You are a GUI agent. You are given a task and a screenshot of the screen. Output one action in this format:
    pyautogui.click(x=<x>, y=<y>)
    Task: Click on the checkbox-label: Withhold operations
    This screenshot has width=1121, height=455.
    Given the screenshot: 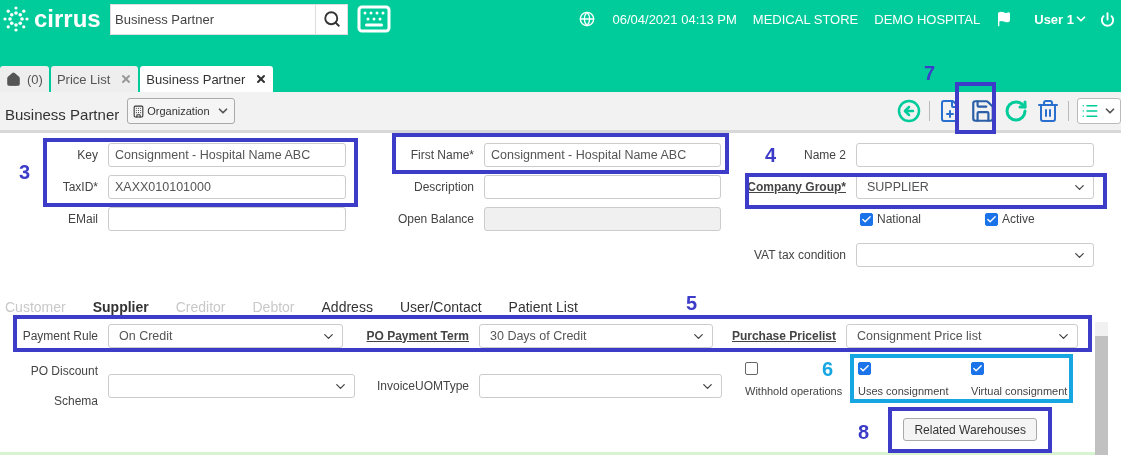 What is the action you would take?
    pyautogui.click(x=794, y=391)
    